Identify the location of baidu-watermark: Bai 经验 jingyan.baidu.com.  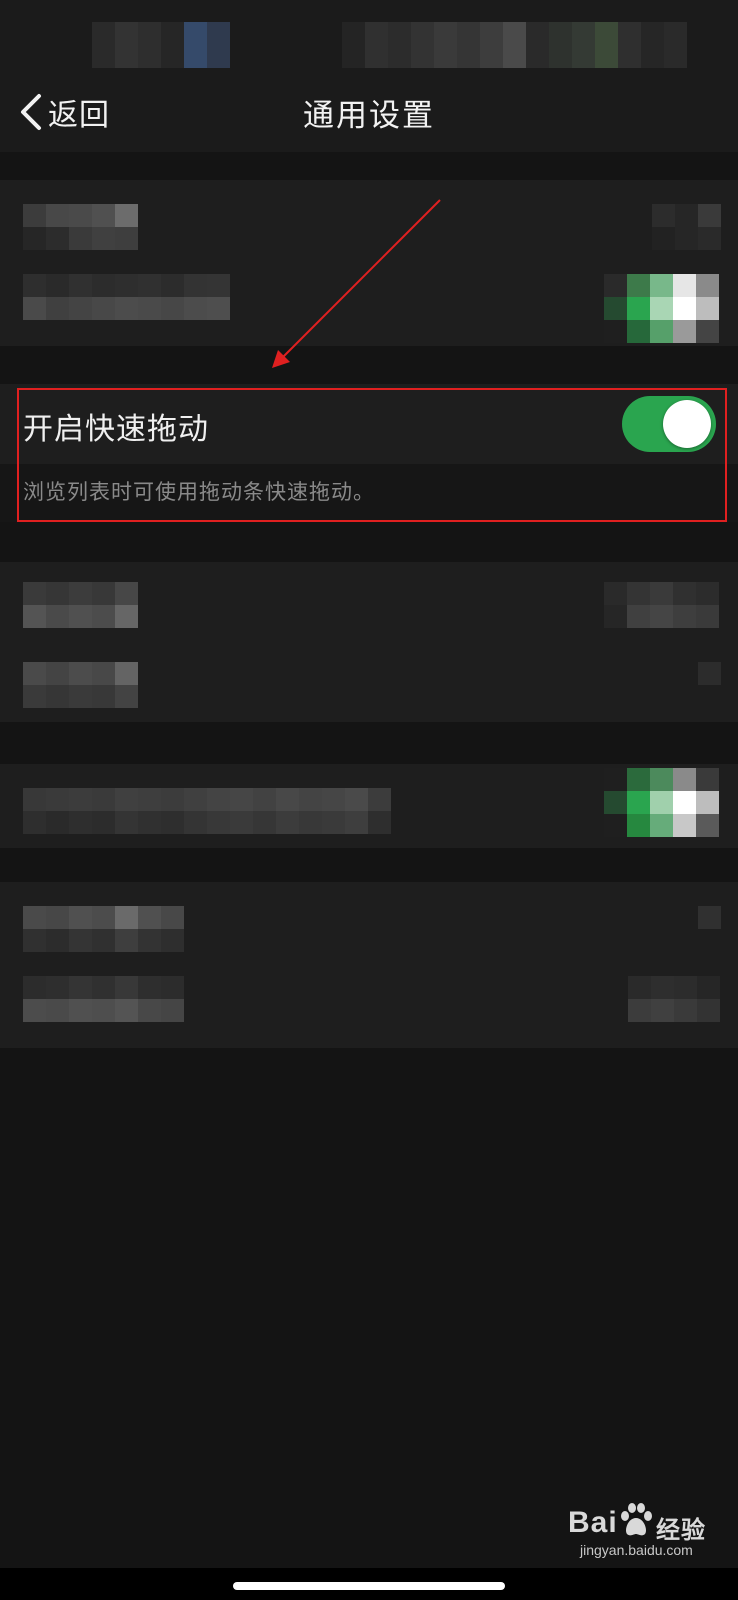
(643, 1529).